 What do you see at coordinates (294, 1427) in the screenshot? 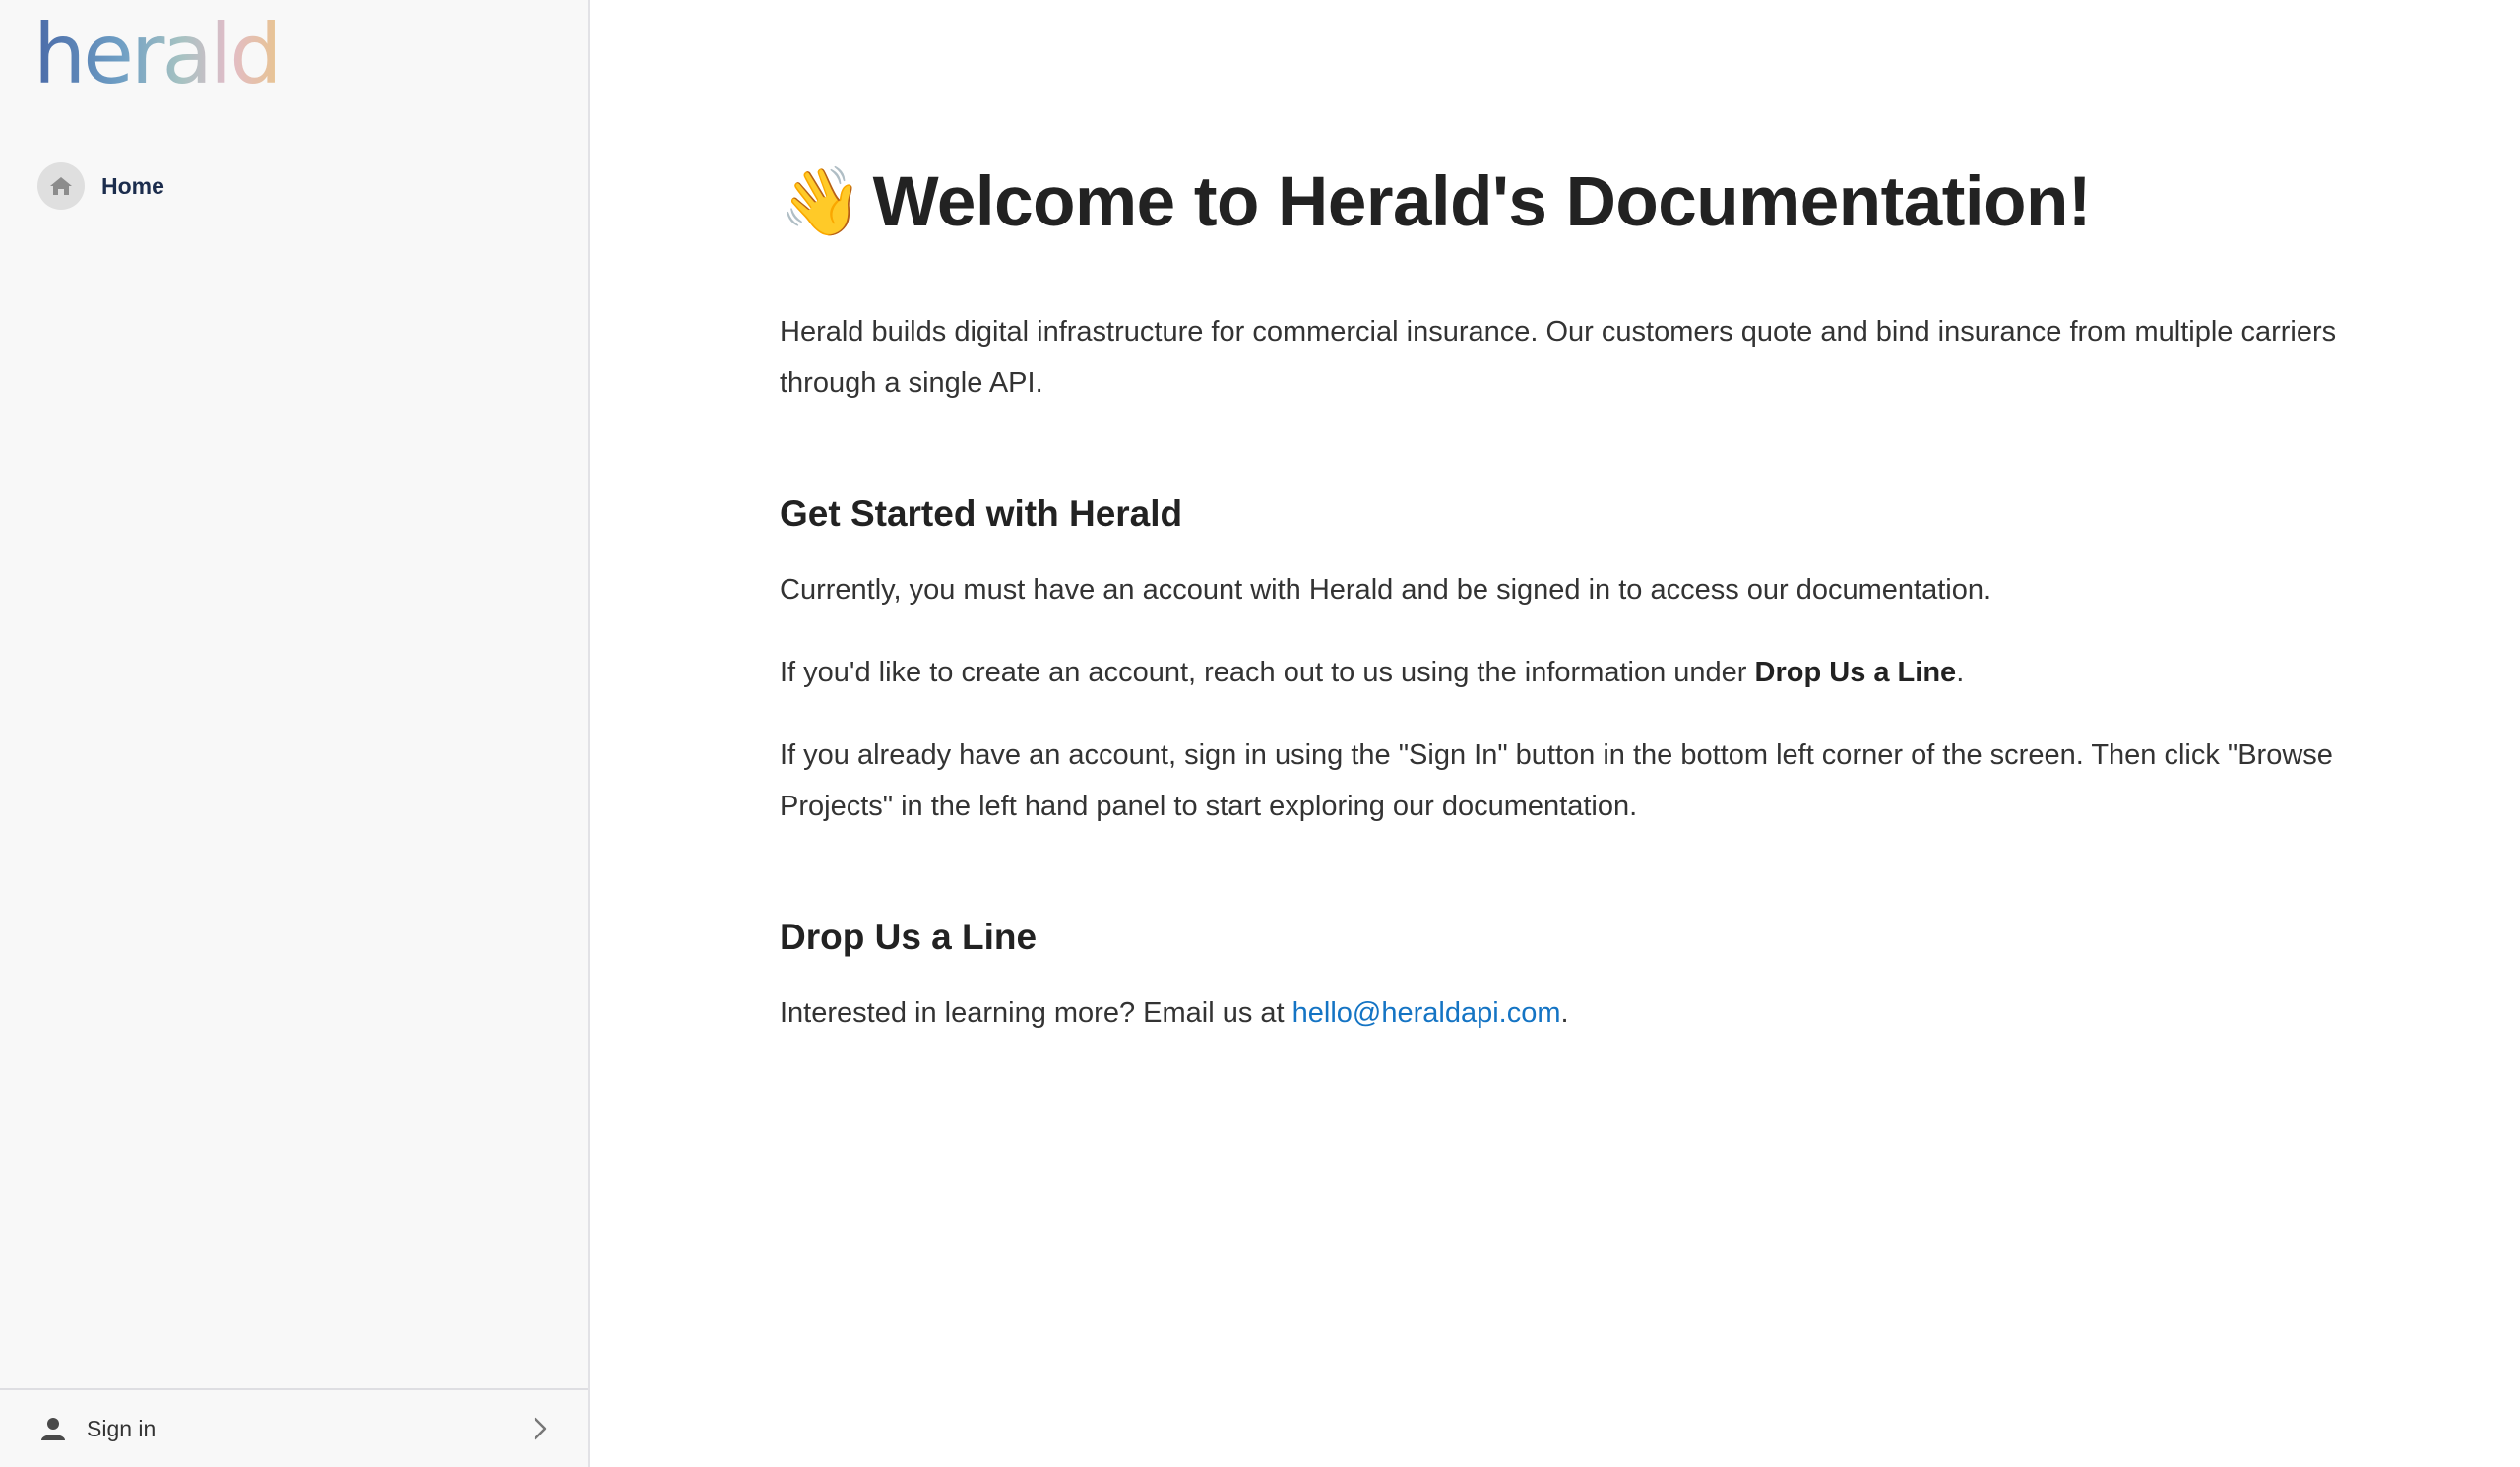
I see `sign-in-button: Sign in` at bounding box center [294, 1427].